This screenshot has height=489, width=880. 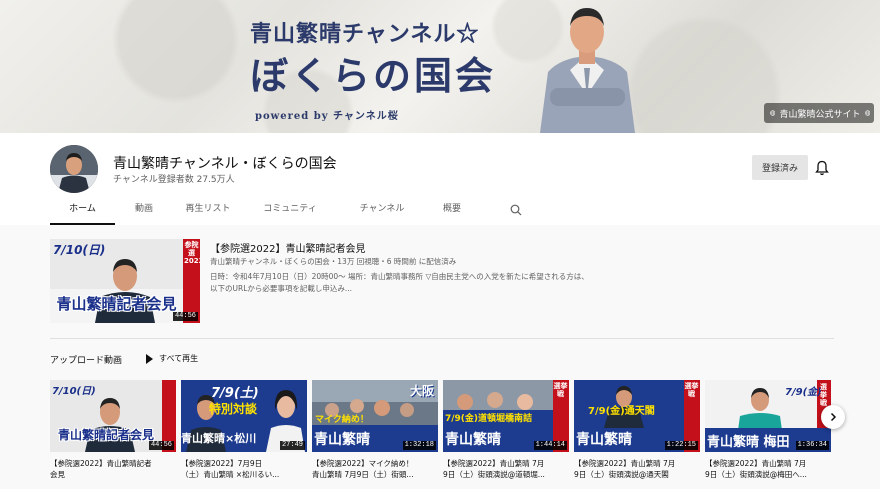 What do you see at coordinates (768, 416) in the screenshot?
I see `video-thumbnail: 7/9(金) 選挙戦 青山繁晴 梅田 1:36:34` at bounding box center [768, 416].